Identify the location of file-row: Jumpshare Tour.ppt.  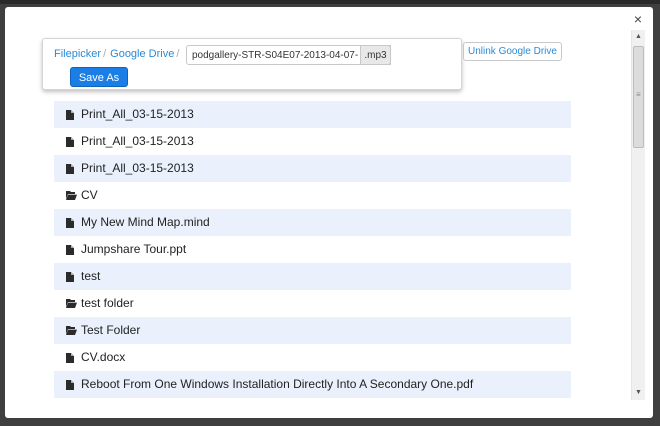
(312, 249).